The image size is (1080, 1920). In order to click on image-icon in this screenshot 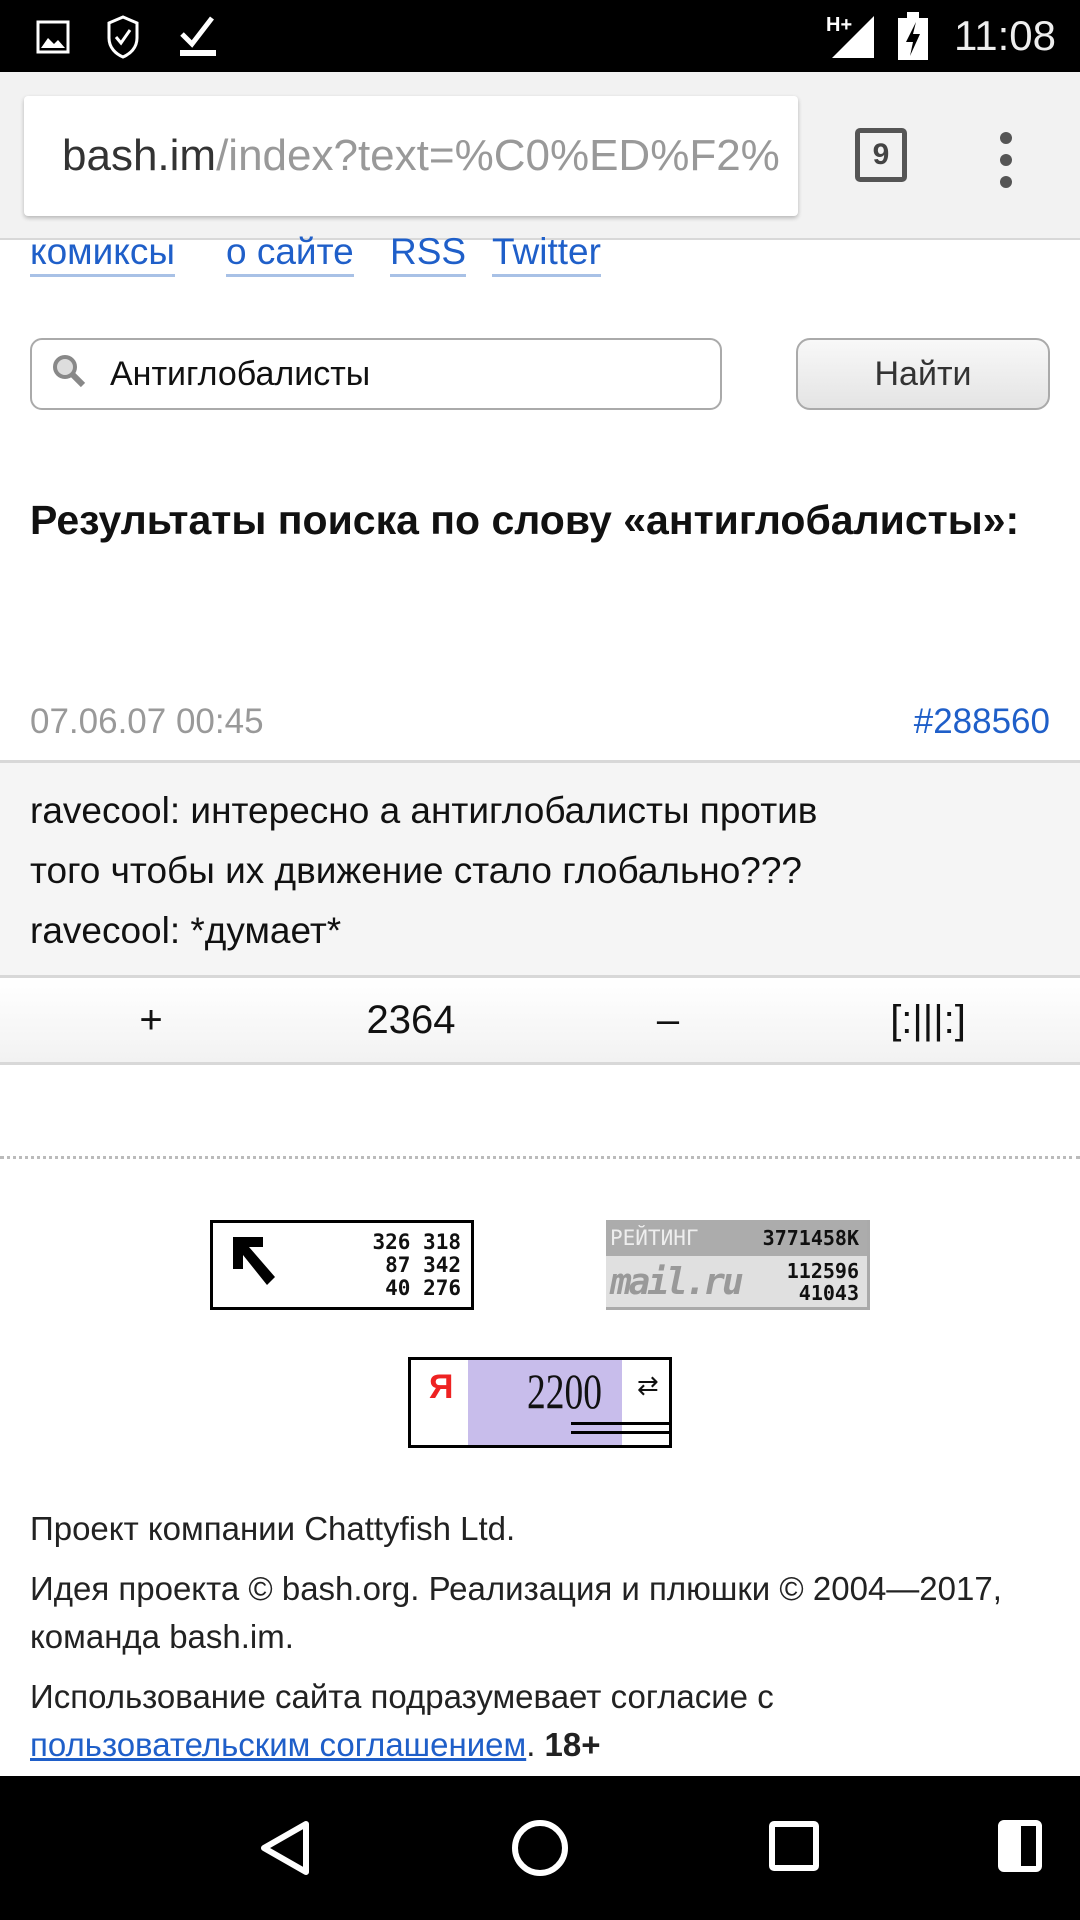, I will do `click(53, 37)`.